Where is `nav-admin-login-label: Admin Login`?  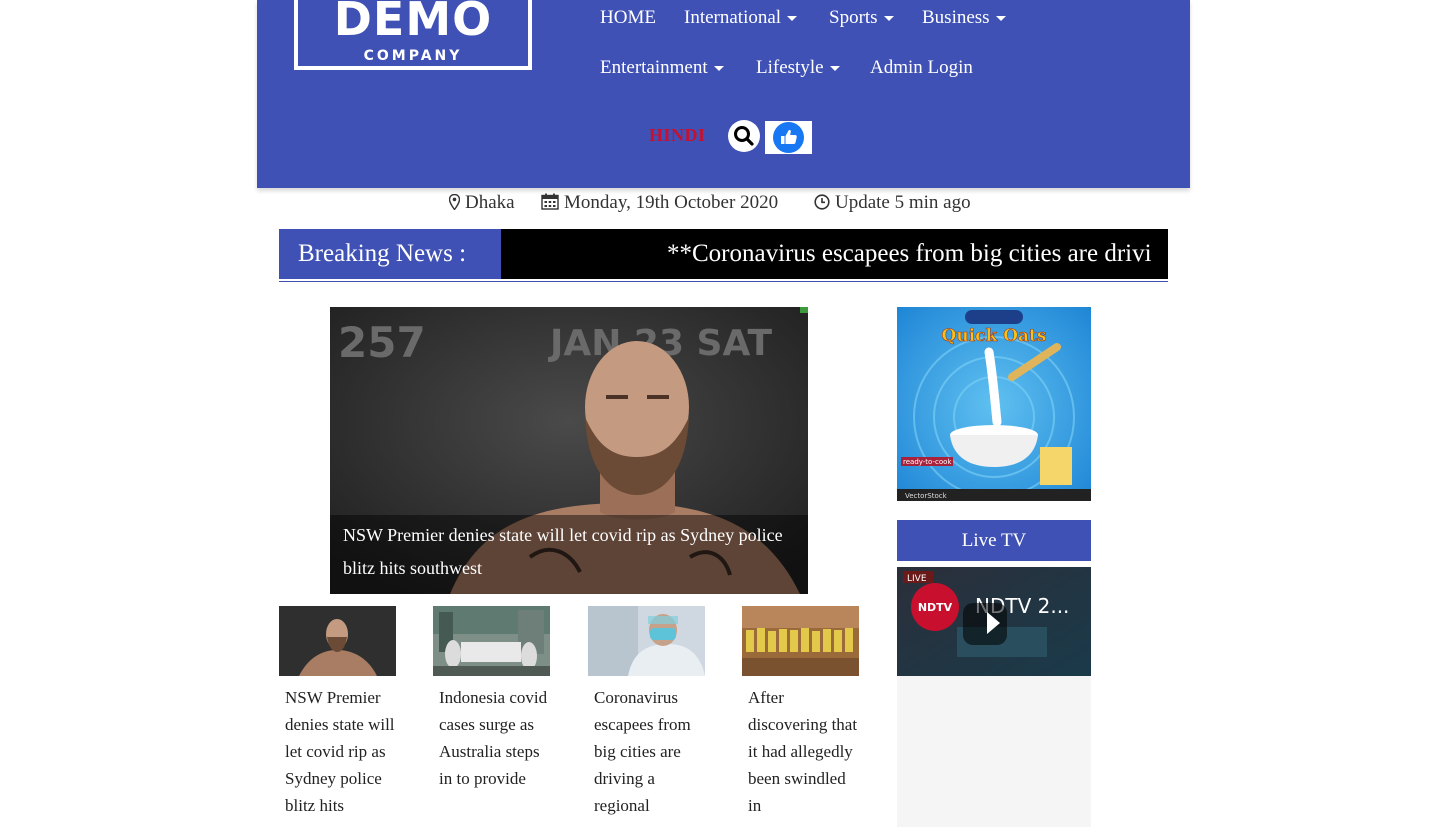
nav-admin-login-label: Admin Login is located at coordinates (921, 67).